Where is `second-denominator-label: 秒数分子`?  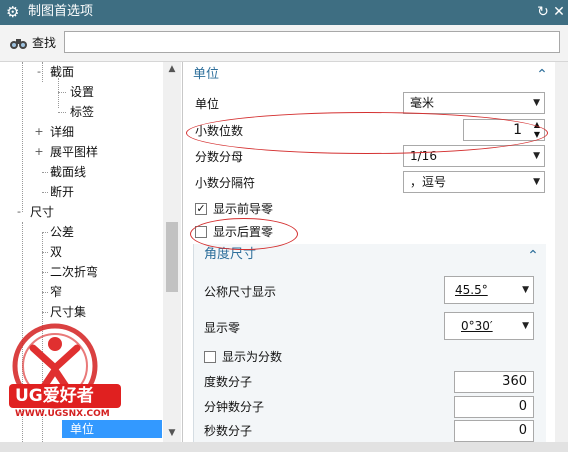 second-denominator-label: 秒数分子 is located at coordinates (228, 431).